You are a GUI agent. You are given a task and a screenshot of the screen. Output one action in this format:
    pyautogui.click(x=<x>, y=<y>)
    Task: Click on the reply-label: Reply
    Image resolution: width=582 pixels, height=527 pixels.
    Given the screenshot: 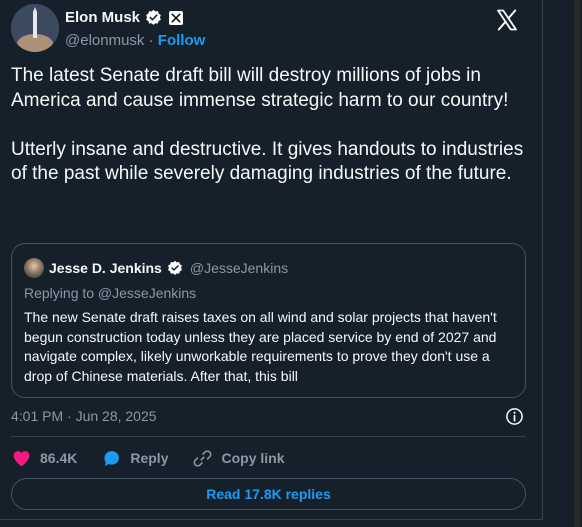 What is the action you would take?
    pyautogui.click(x=149, y=458)
    